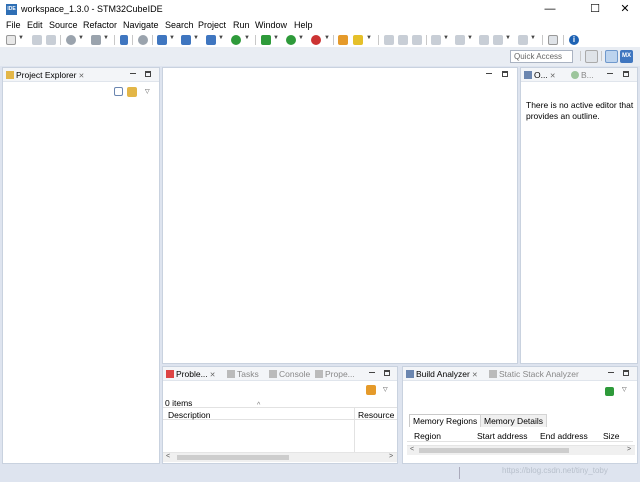 This screenshot has width=640, height=482. Describe the element at coordinates (96, 40) in the screenshot. I see `build-icon` at that location.